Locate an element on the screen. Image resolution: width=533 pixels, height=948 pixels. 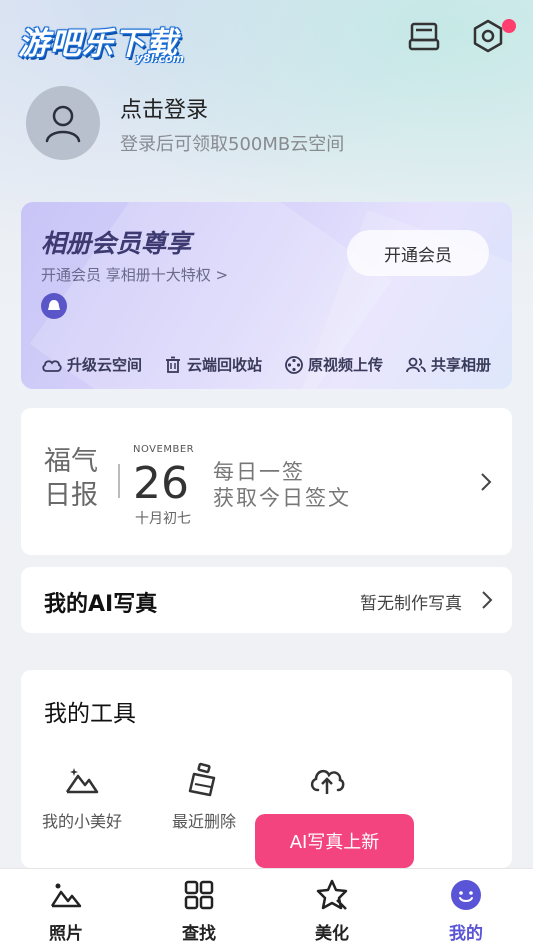
ai-photo-new-tooltip: AI写真上新 is located at coordinates (334, 845).